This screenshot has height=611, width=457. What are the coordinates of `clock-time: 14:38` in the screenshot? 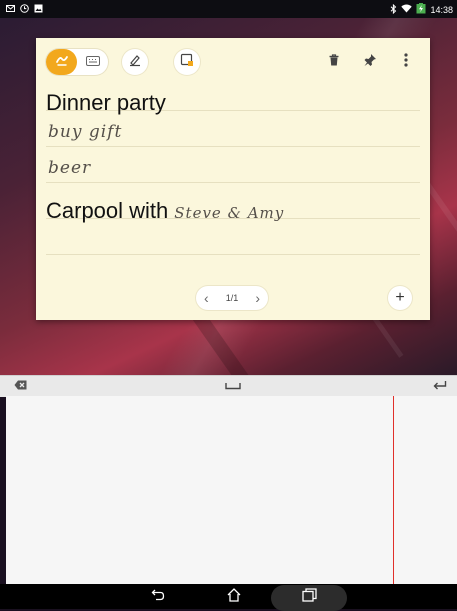 It's located at (441, 9).